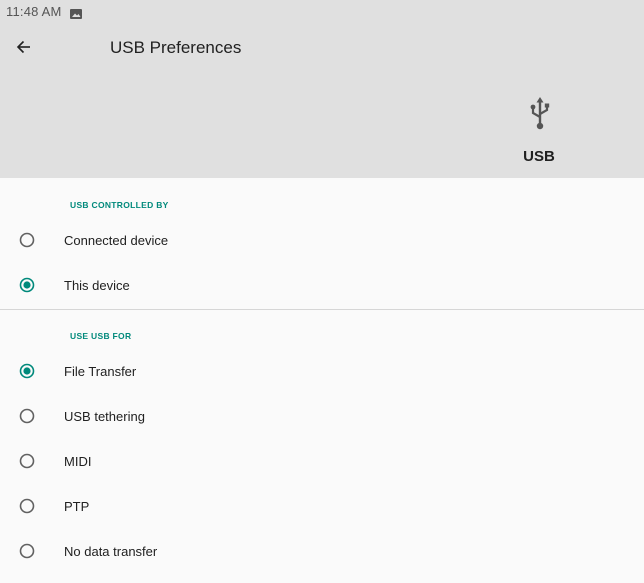  I want to click on option-this-device: This device, so click(322, 285).